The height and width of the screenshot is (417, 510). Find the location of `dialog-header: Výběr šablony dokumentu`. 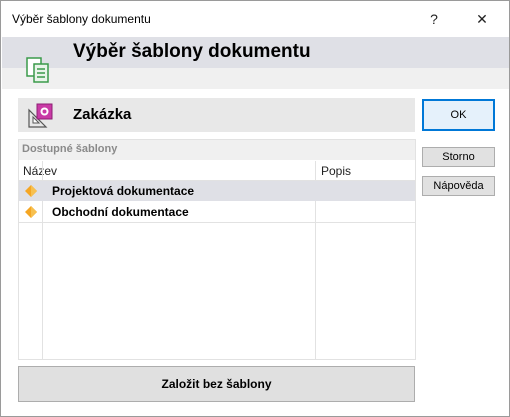

dialog-header: Výběr šablony dokumentu is located at coordinates (255, 63).